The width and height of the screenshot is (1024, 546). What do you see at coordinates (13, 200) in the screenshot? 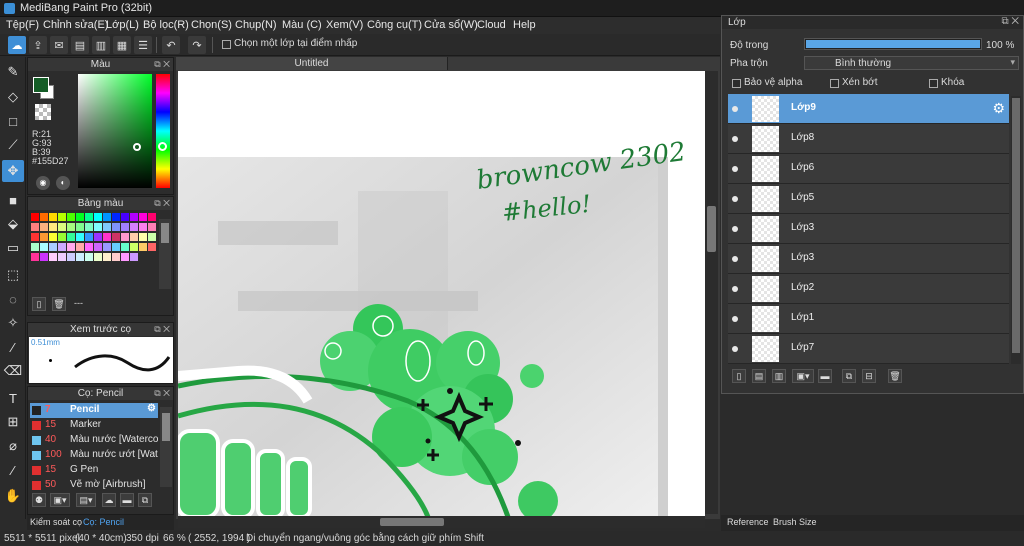
I see `fill-rect-tool-icon: ■` at bounding box center [13, 200].